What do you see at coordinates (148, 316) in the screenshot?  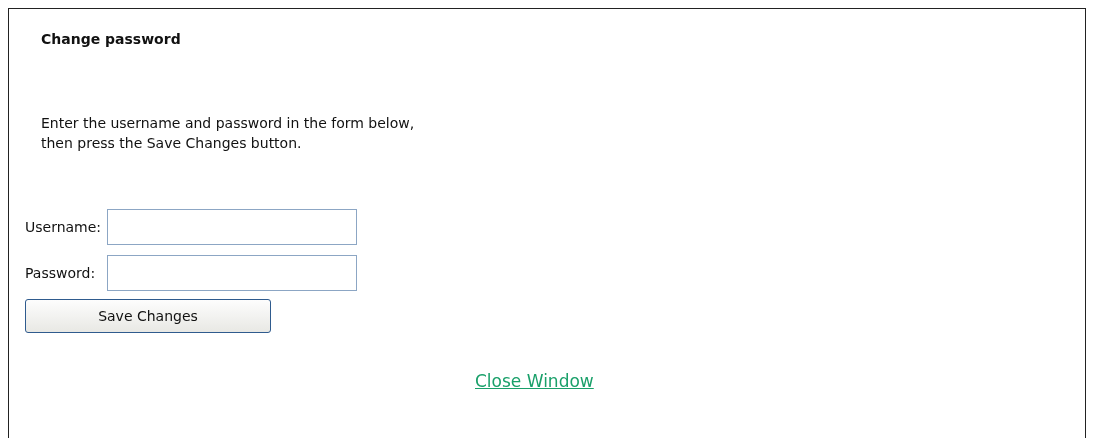 I see `save-button: Save Changes` at bounding box center [148, 316].